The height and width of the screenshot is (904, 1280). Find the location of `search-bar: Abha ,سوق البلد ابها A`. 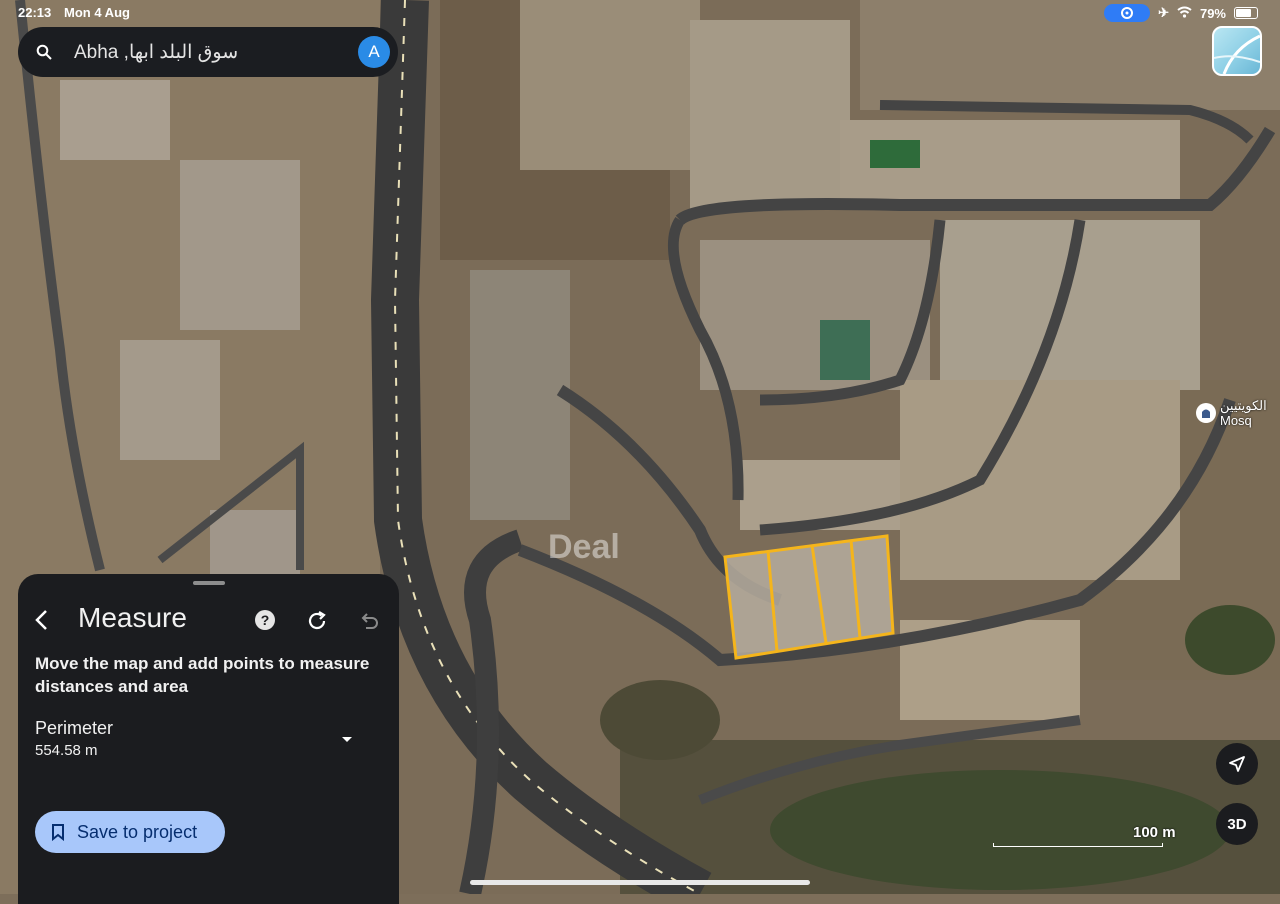

search-bar: Abha ,سوق البلد ابها A is located at coordinates (208, 52).